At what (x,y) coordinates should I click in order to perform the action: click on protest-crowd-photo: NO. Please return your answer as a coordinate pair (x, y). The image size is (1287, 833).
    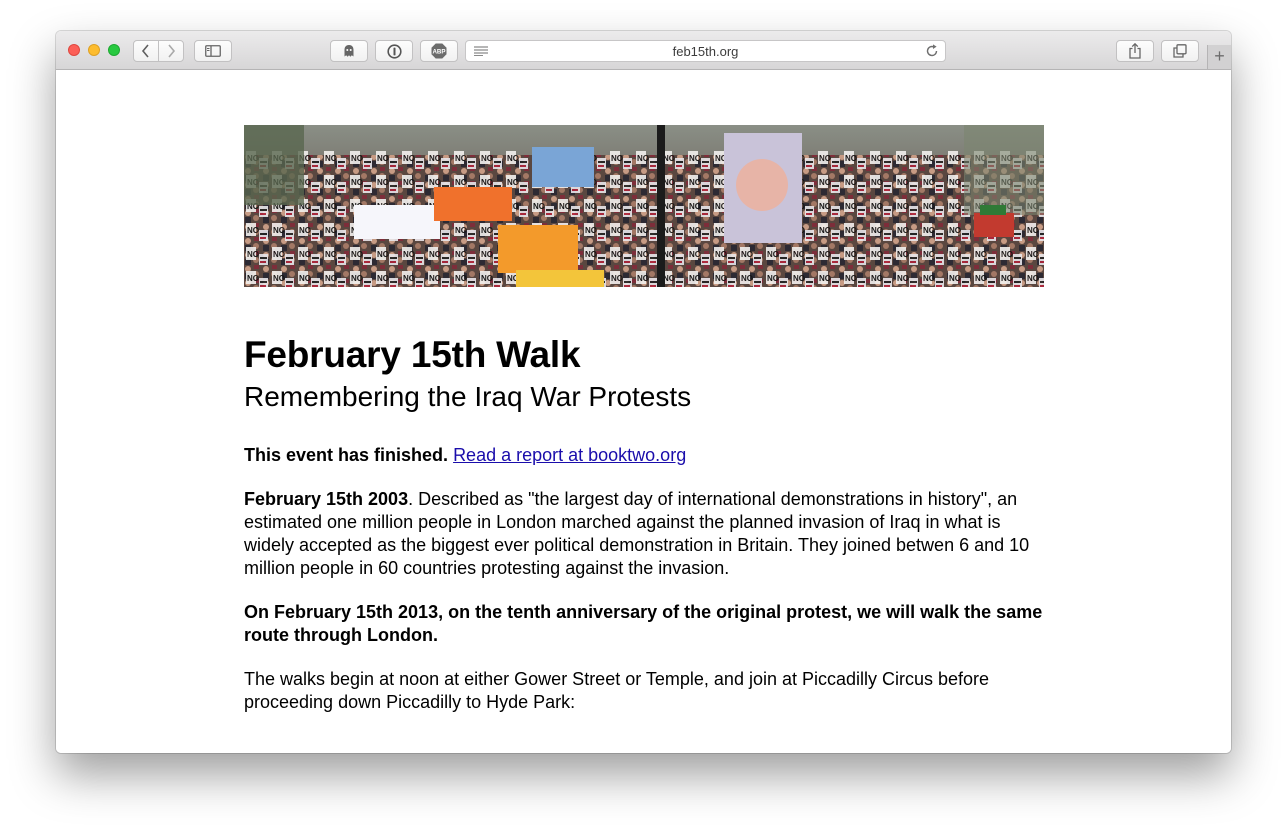
    Looking at the image, I should click on (644, 206).